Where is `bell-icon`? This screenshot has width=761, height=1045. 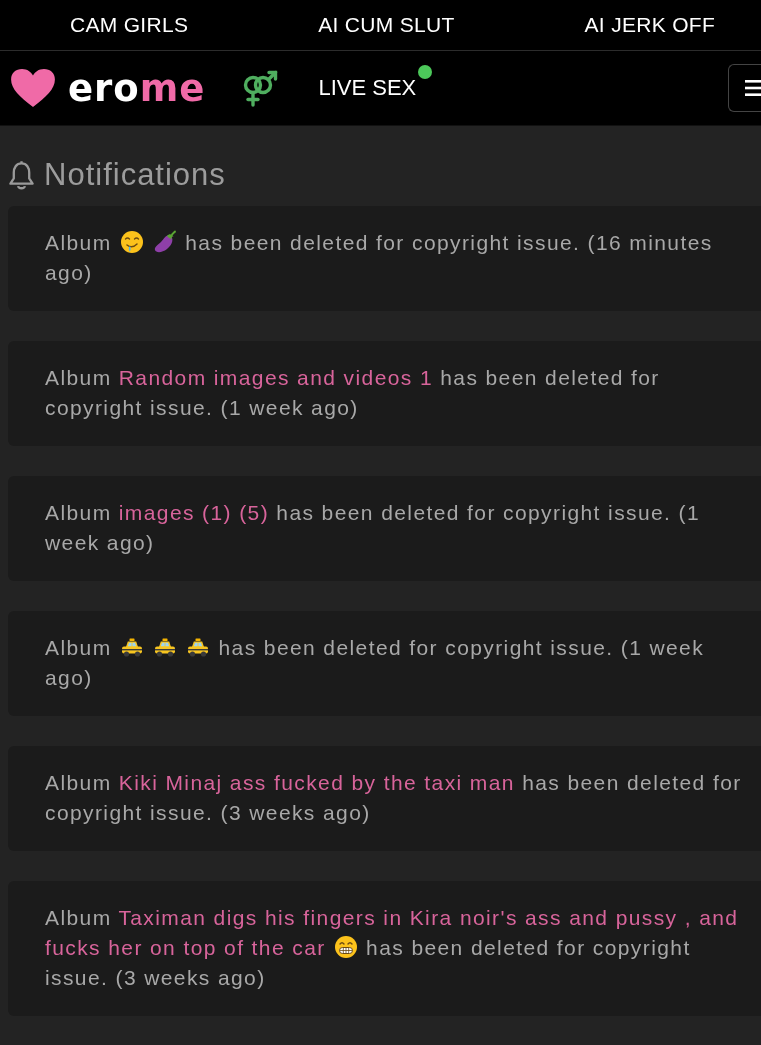
bell-icon is located at coordinates (21, 175).